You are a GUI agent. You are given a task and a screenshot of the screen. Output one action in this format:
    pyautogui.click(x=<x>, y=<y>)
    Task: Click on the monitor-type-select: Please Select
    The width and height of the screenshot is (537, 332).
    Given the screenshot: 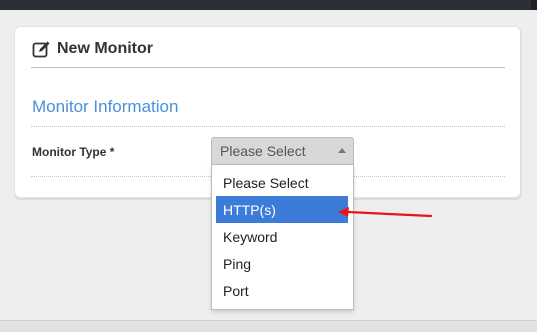 What is the action you would take?
    pyautogui.click(x=282, y=151)
    